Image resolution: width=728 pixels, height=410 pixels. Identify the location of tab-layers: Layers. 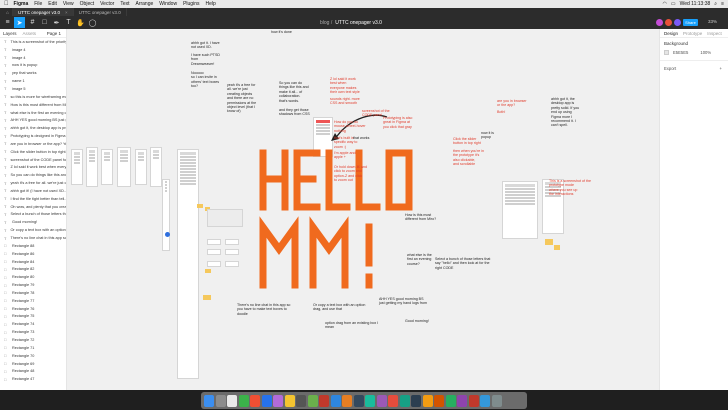
(10, 33).